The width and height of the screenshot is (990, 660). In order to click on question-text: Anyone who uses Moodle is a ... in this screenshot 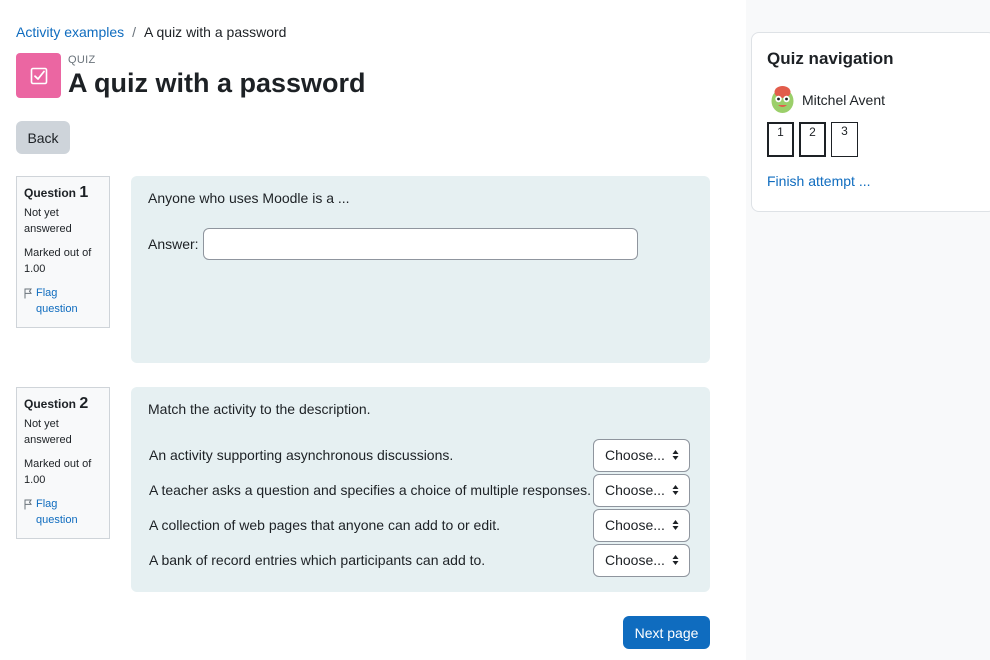, I will do `click(249, 198)`.